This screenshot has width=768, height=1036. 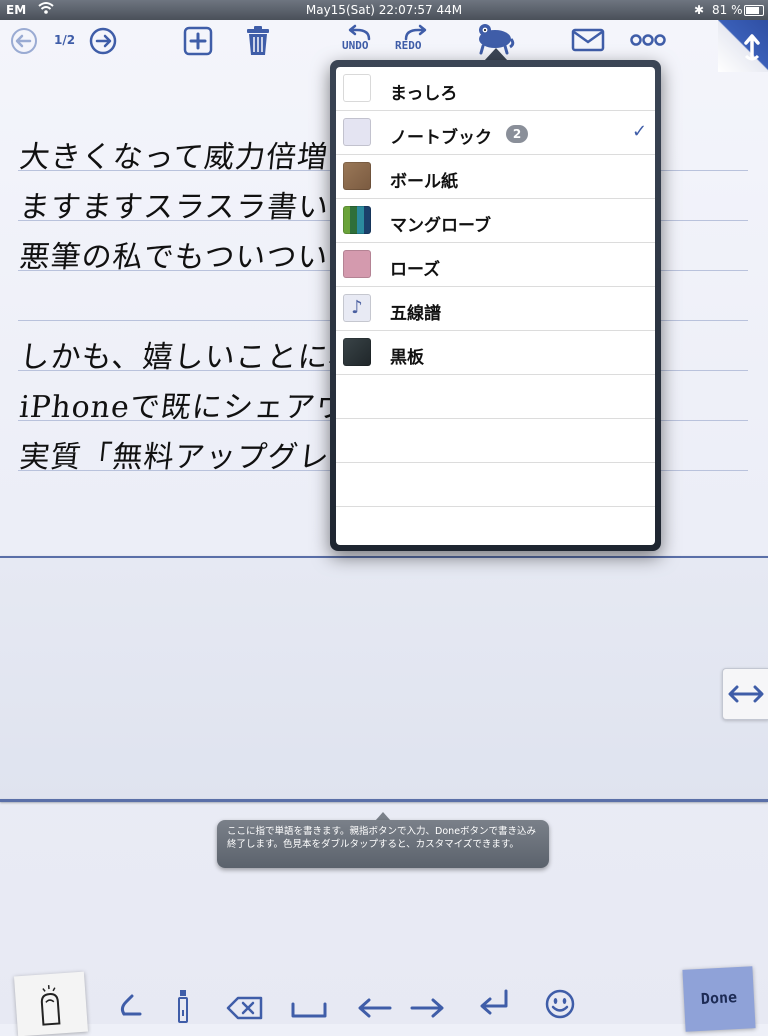 I want to click on music-note-icon: ♪, so click(x=357, y=308).